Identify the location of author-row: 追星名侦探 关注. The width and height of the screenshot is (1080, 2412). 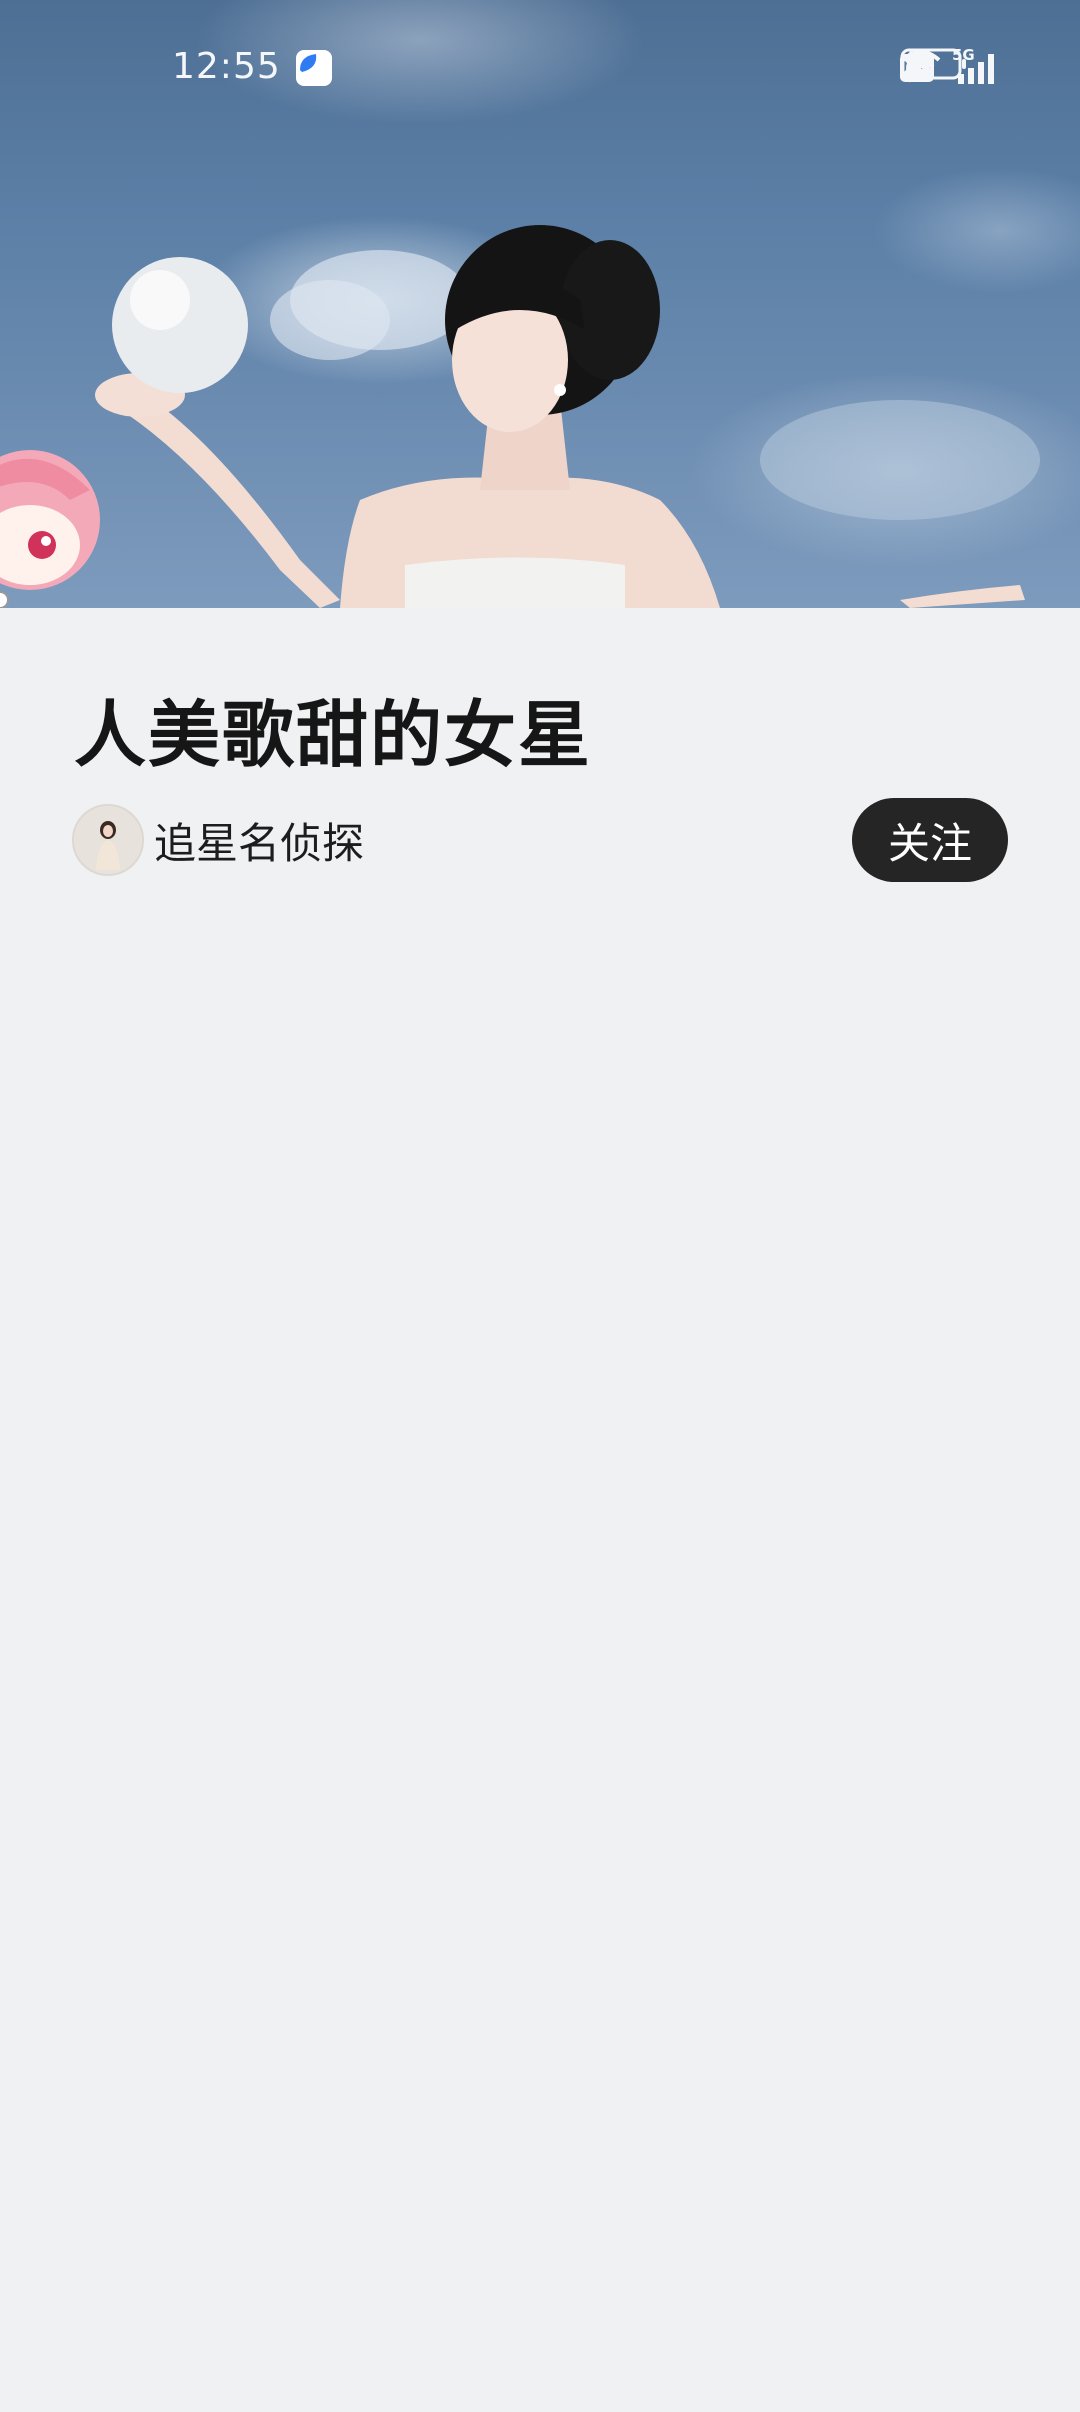
(540, 840).